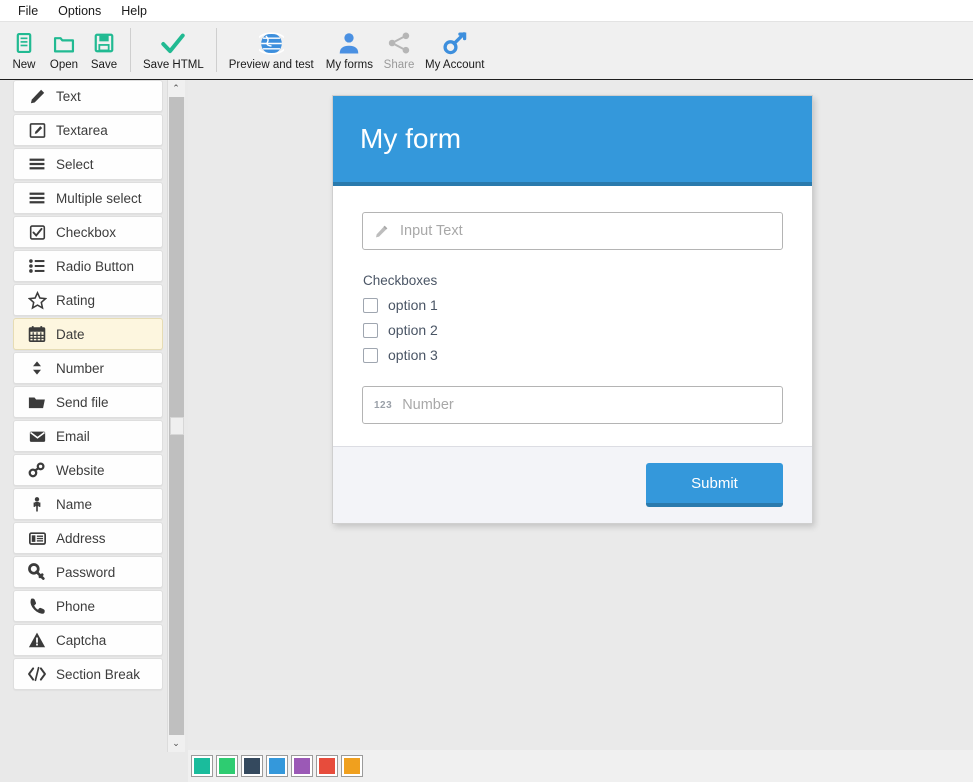 This screenshot has height=782, width=973. What do you see at coordinates (572, 355) in the screenshot?
I see `checkbox-row: option 3` at bounding box center [572, 355].